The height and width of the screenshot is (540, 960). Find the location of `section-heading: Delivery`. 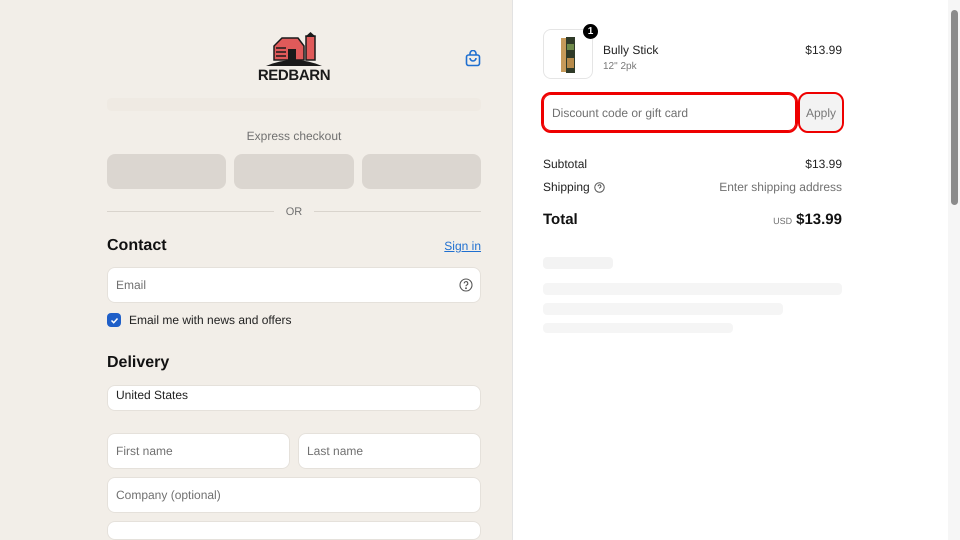

section-heading: Delivery is located at coordinates (138, 363).